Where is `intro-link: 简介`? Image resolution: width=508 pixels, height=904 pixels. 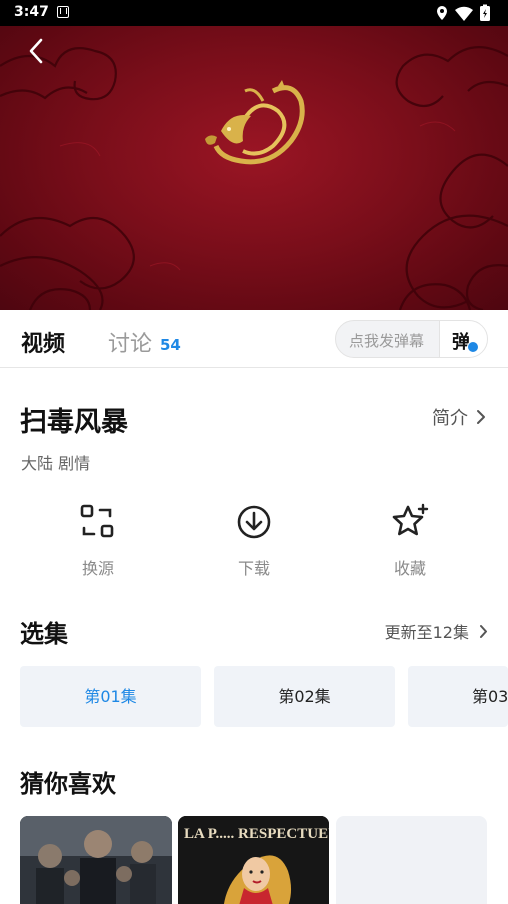
intro-link: 简介 is located at coordinates (459, 417).